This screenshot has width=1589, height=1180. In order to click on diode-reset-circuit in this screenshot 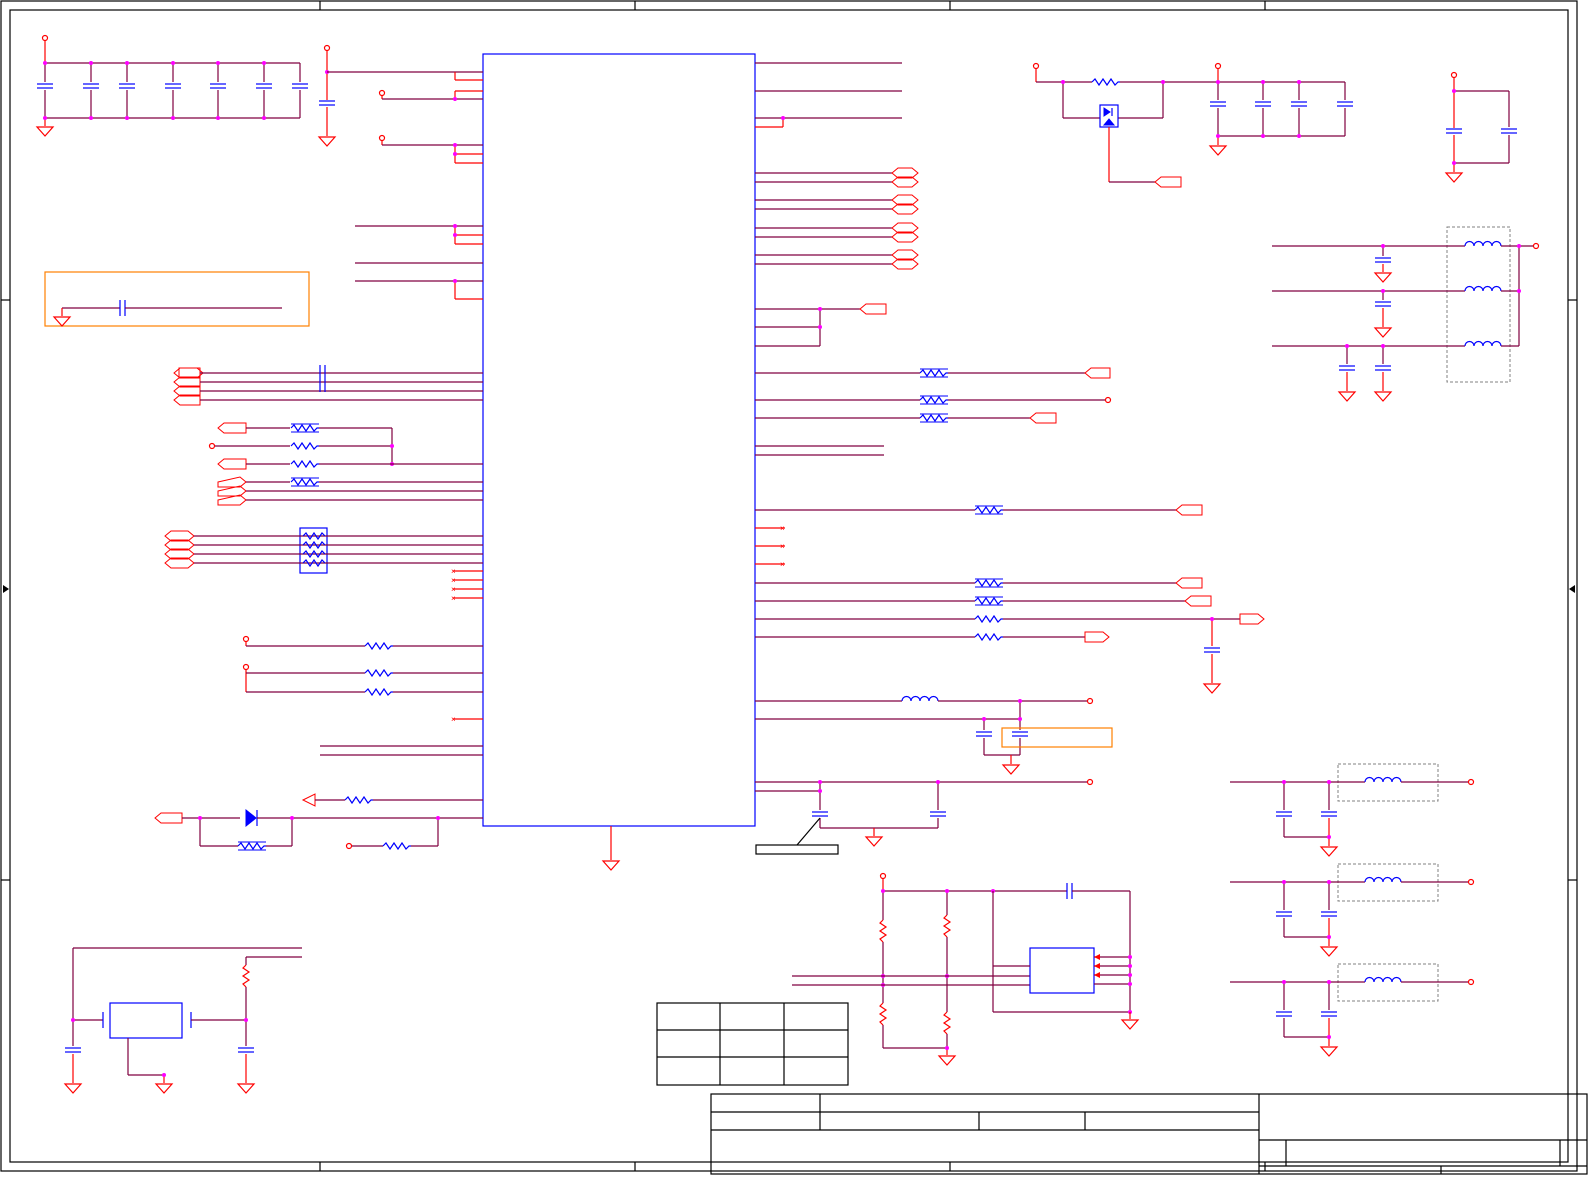, I will do `click(318, 822)`.